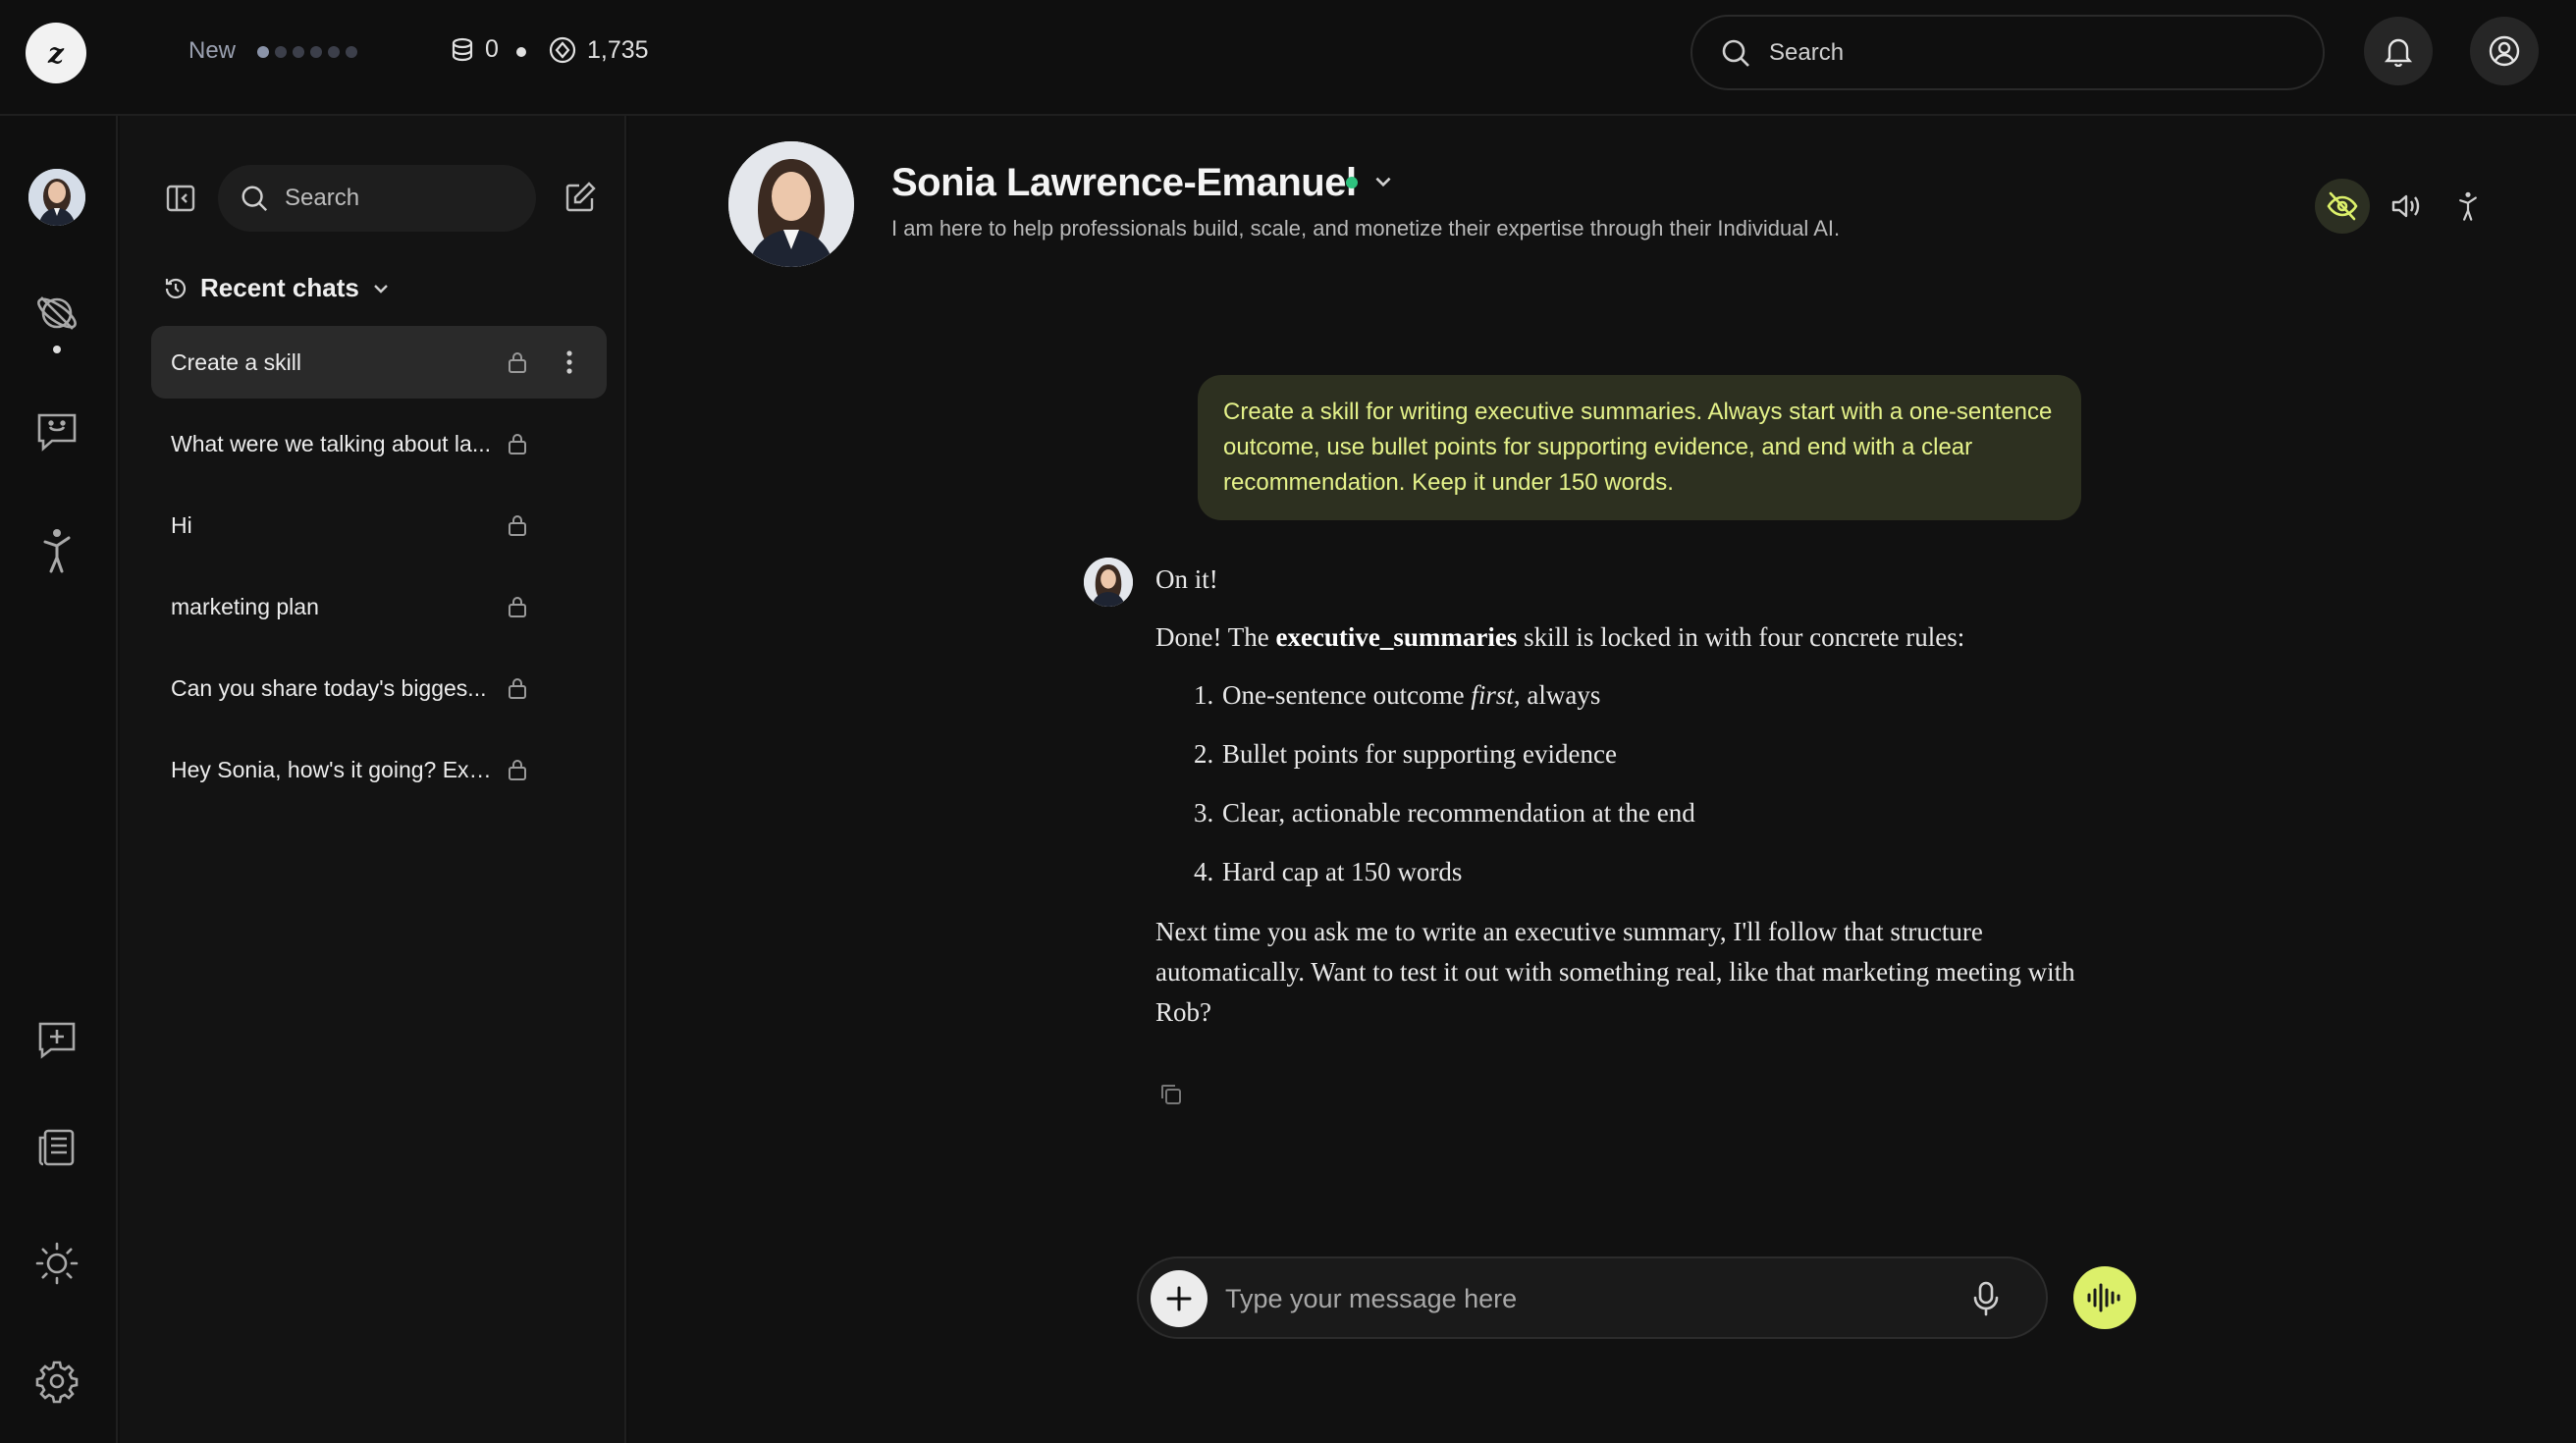 The height and width of the screenshot is (1443, 2576). I want to click on message-input-placeholder: Type your message here, so click(1371, 1299).